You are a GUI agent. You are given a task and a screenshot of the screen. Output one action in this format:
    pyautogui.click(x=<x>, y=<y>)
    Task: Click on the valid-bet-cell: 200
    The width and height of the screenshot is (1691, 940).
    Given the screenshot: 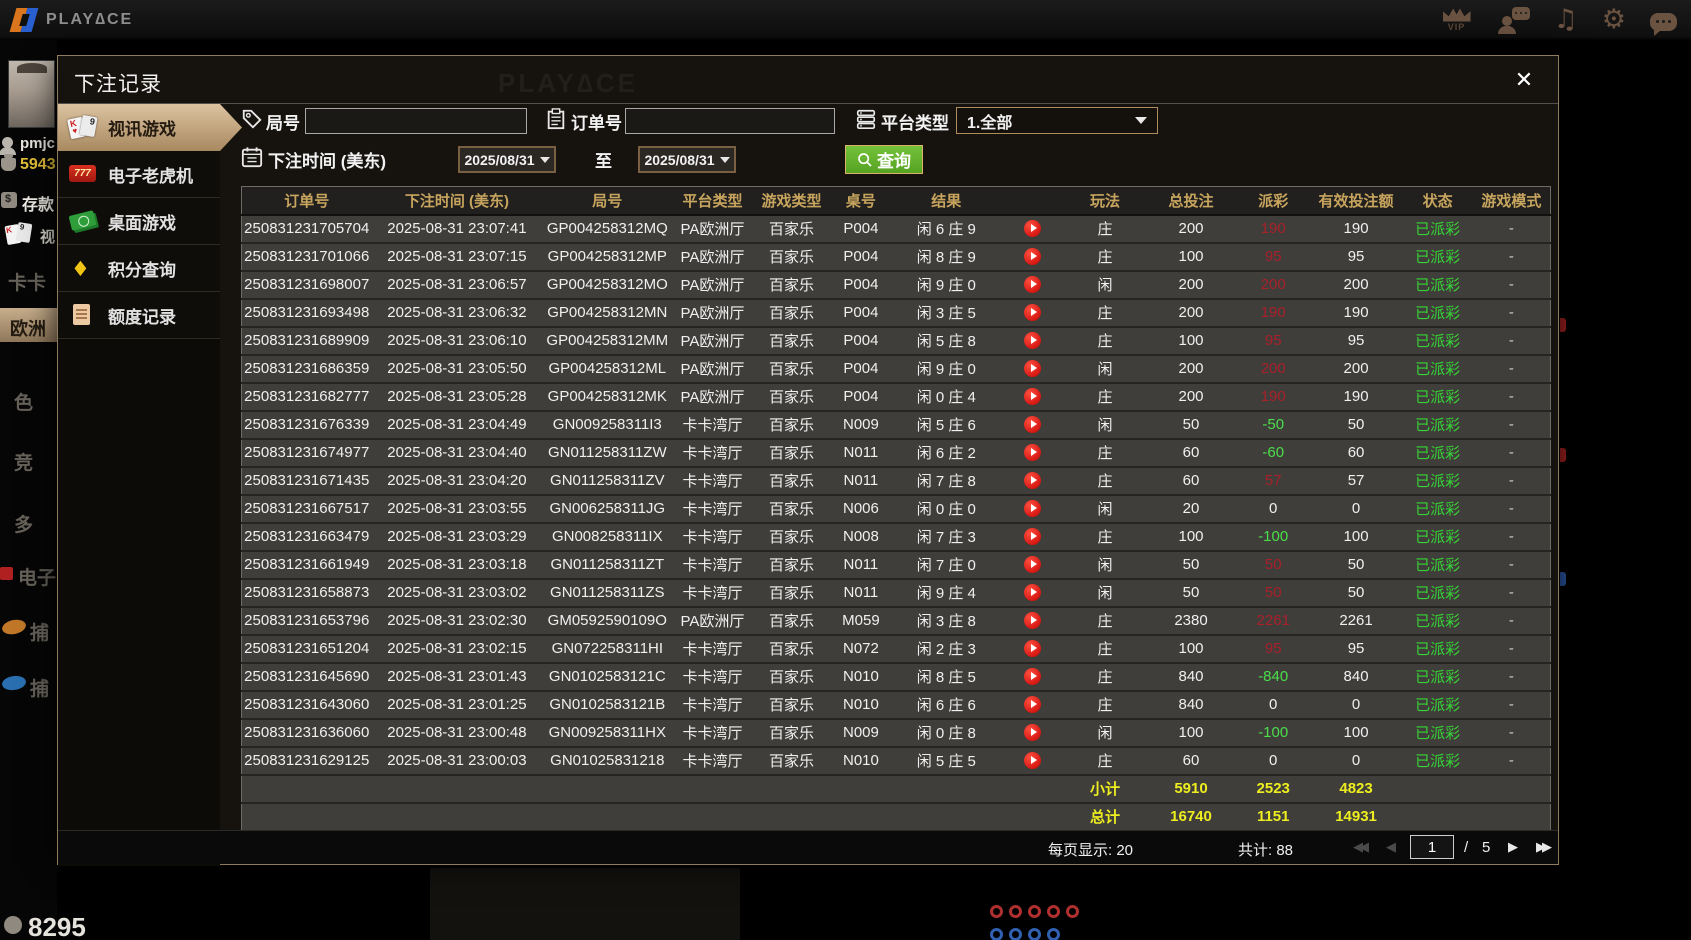 What is the action you would take?
    pyautogui.click(x=1356, y=285)
    